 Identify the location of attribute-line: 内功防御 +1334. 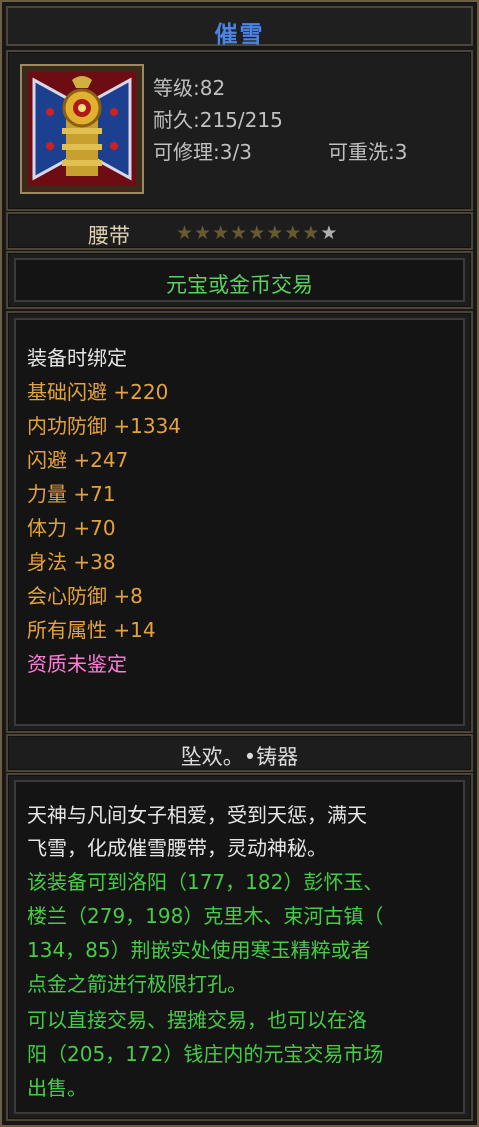
(104, 426).